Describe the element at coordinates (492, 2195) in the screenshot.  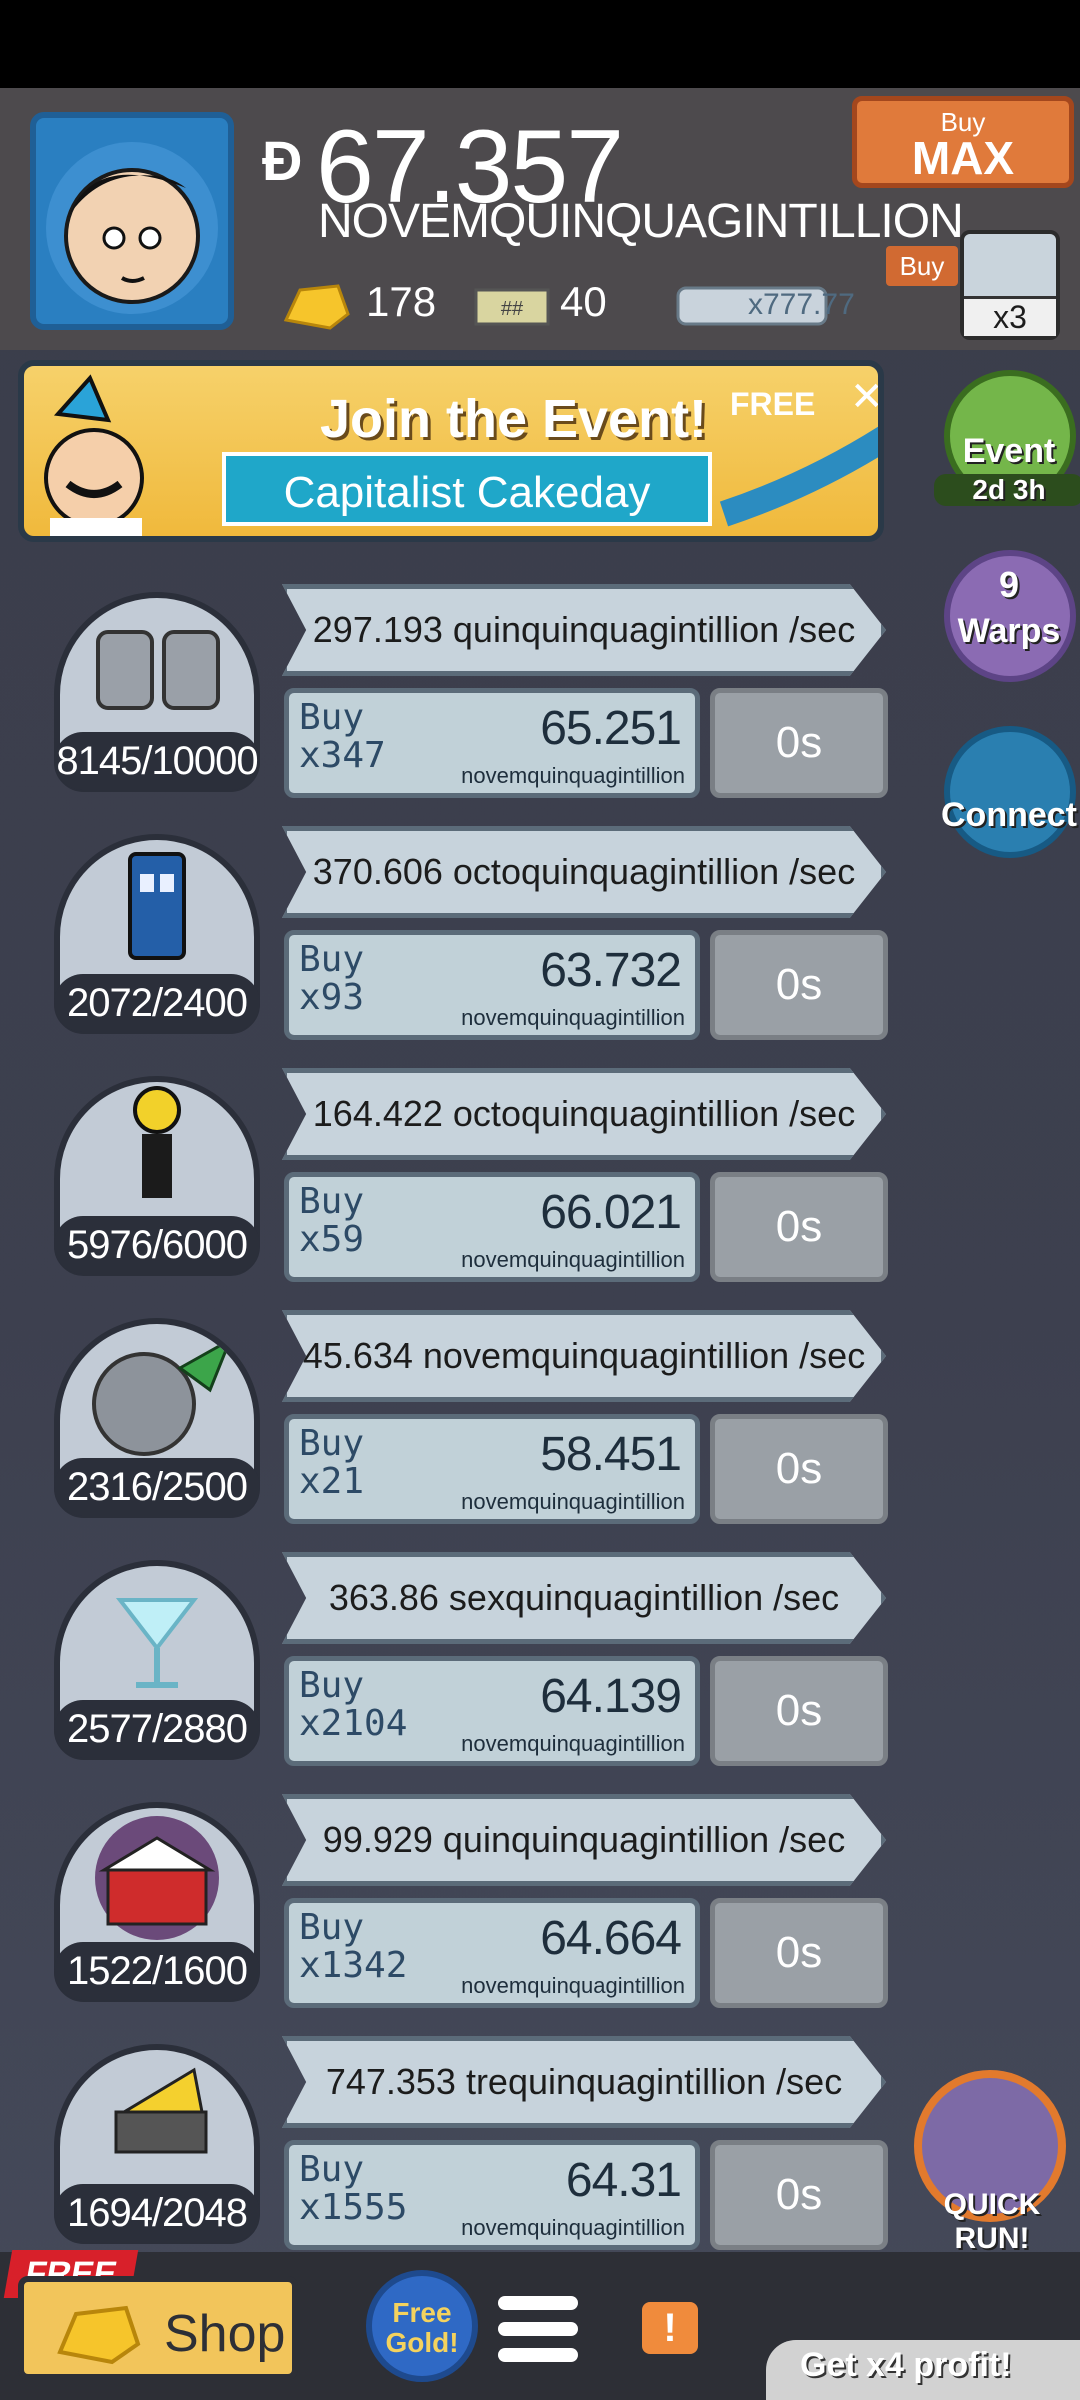
I see `buy-button: Buy x1555 64.31 novemquinquagintillion` at that location.